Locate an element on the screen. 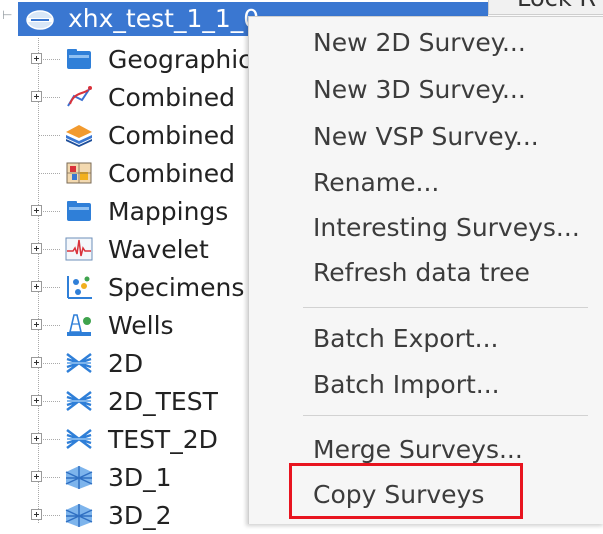 The width and height of the screenshot is (603, 534). tree-item-label: Wavelet is located at coordinates (158, 249).